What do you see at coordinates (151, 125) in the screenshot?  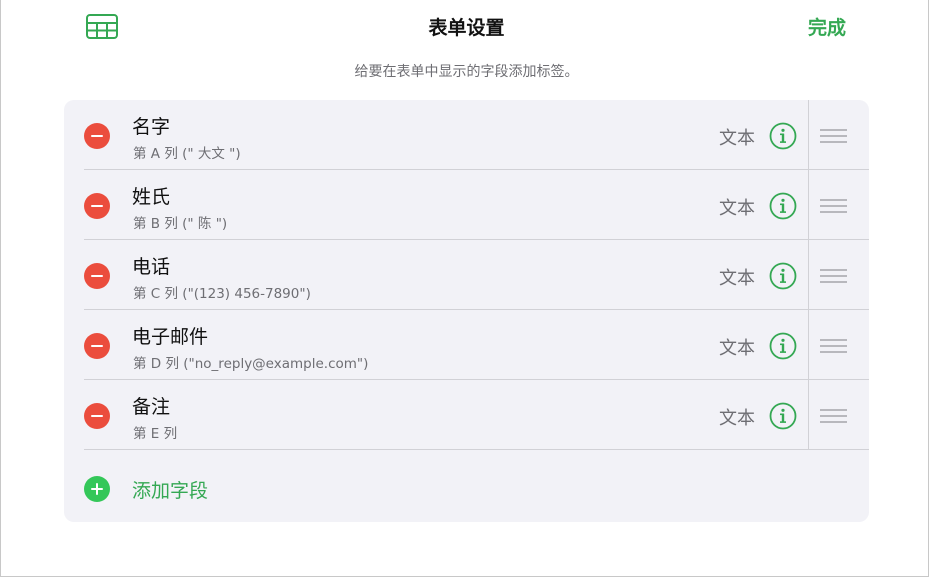 I see `field-name-label: 名字` at bounding box center [151, 125].